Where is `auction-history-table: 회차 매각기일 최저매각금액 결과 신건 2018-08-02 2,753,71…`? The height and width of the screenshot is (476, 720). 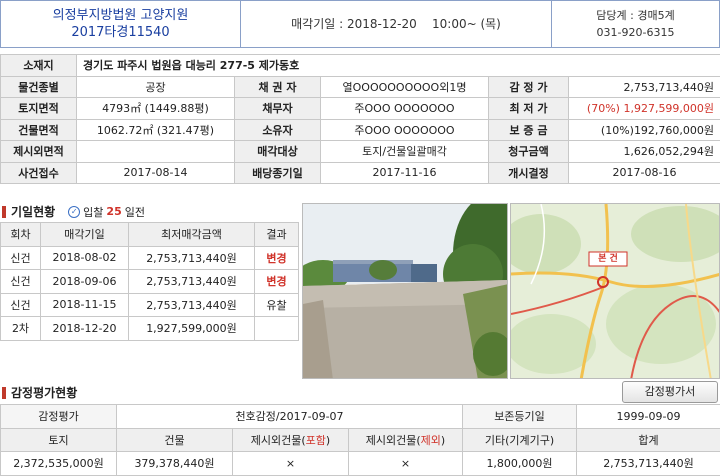 auction-history-table: 회차 매각기일 최저매각금액 결과 신건 2018-08-02 2,753,71… is located at coordinates (149, 281).